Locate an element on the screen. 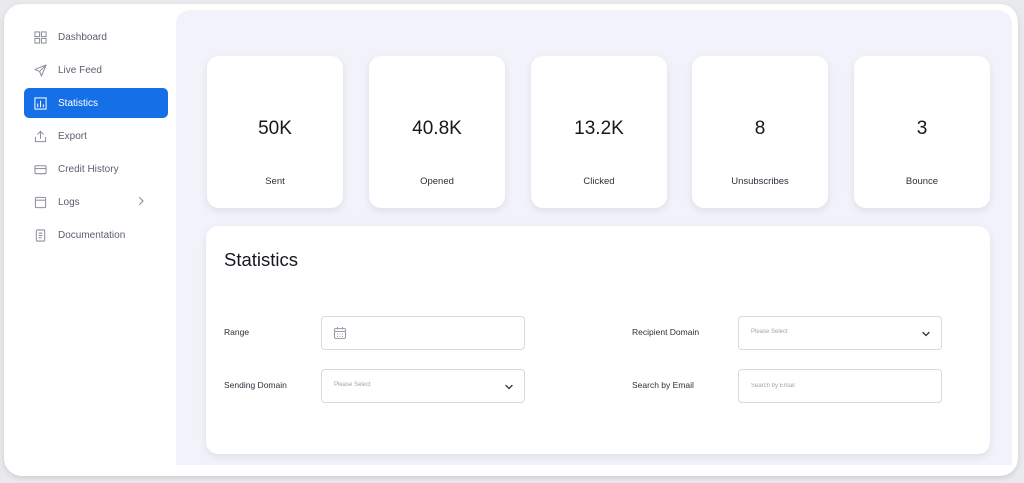 This screenshot has height=483, width=1024. sidebar-item-label: Export is located at coordinates (72, 136).